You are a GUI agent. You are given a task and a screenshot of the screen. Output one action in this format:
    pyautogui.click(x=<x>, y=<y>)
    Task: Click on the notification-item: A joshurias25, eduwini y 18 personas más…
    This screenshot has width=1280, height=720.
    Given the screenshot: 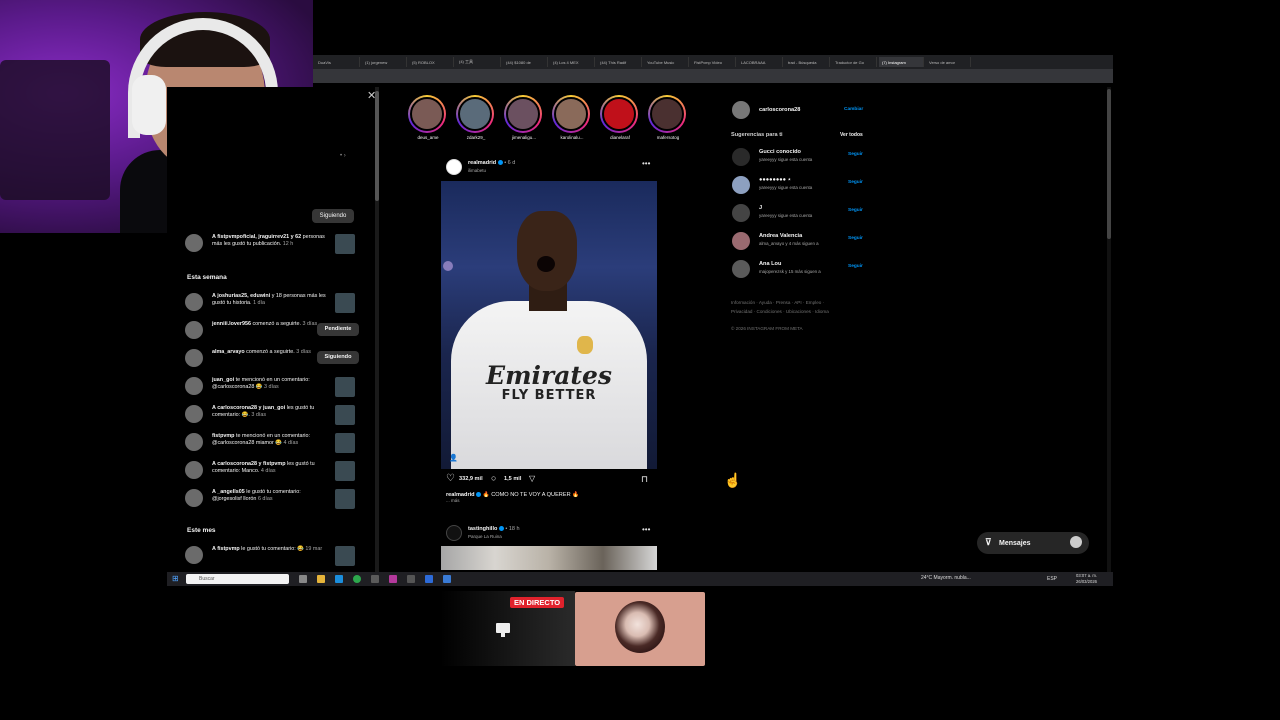 What is the action you would take?
    pyautogui.click(x=272, y=303)
    